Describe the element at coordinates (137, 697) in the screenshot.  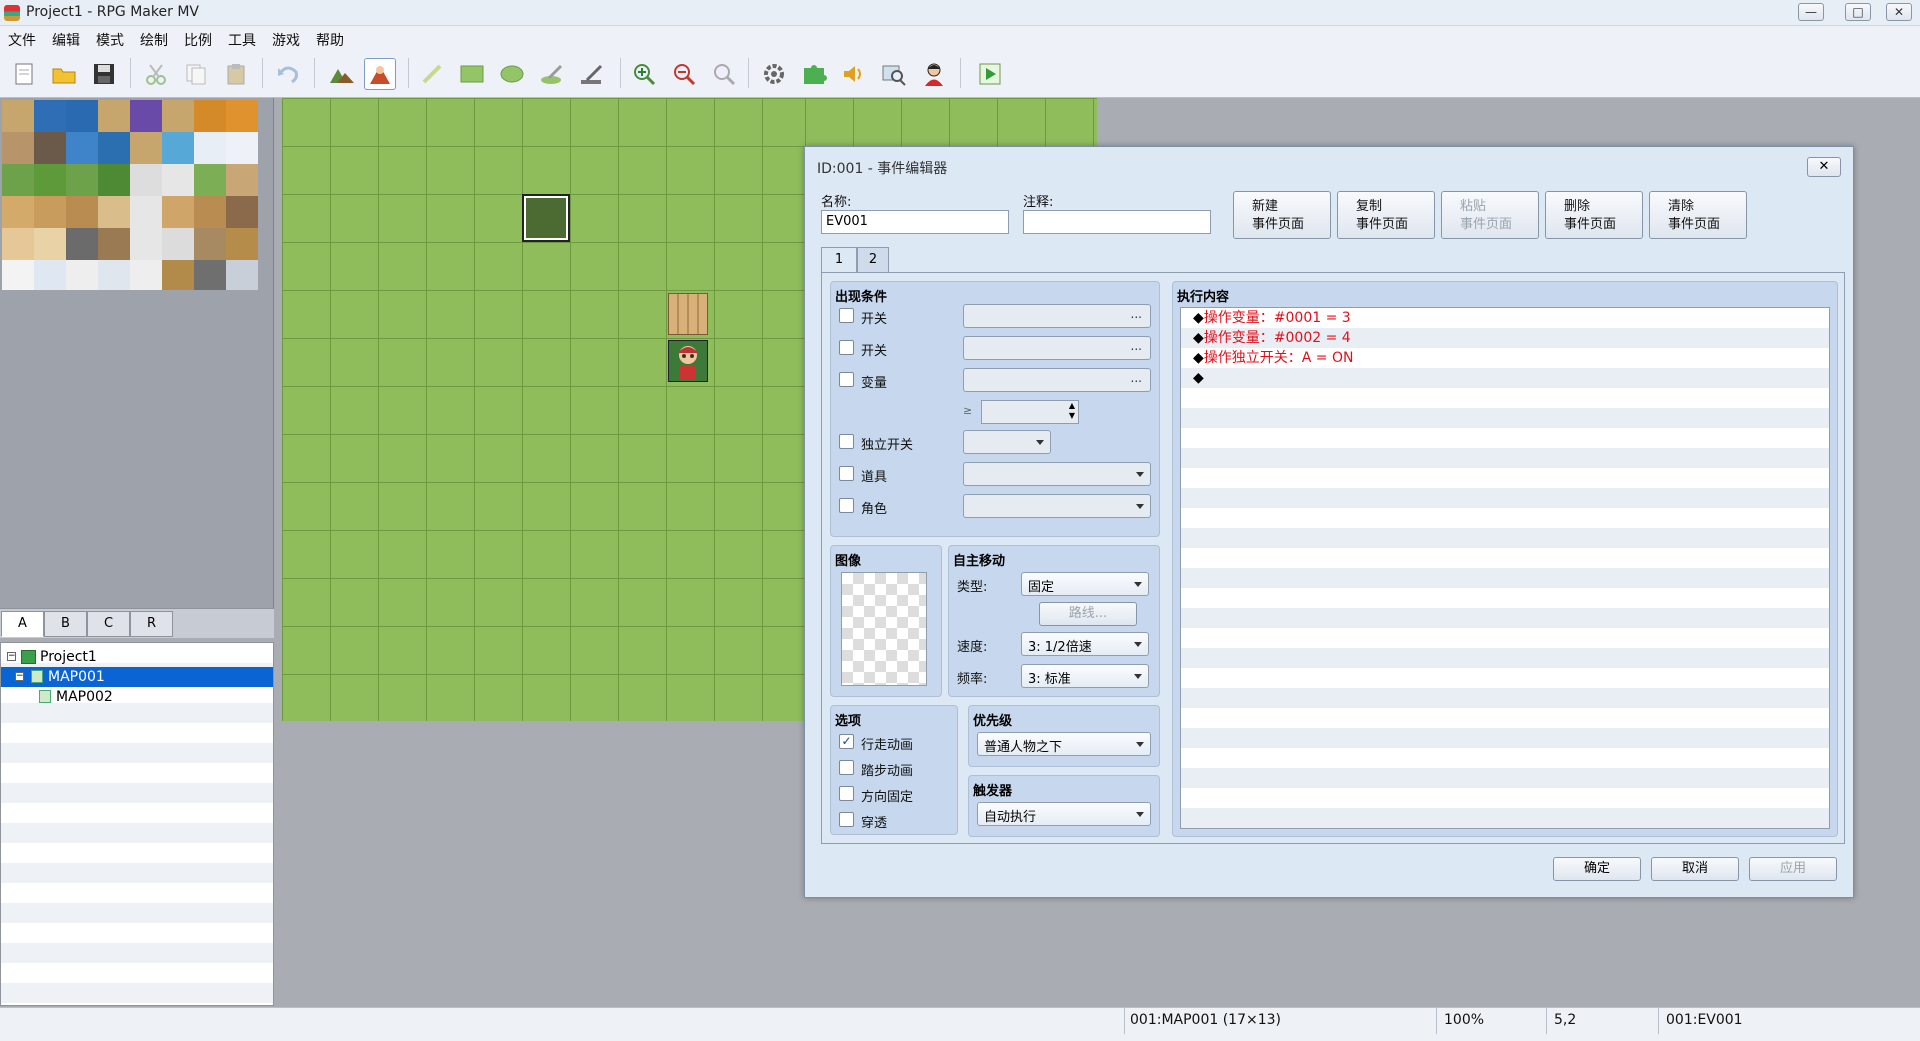
I see `tree-item-map002: MAP002` at that location.